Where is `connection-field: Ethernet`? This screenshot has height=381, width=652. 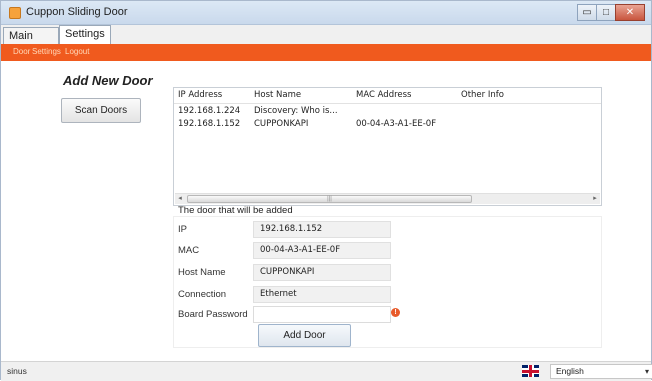 connection-field: Ethernet is located at coordinates (322, 294).